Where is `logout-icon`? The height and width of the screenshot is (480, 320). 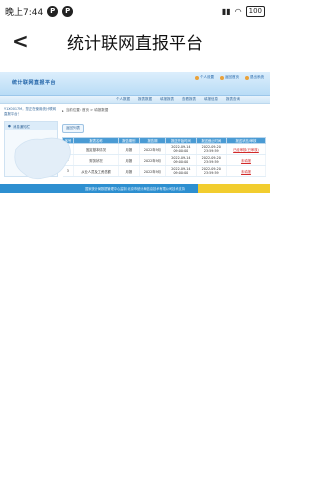 logout-icon is located at coordinates (247, 77).